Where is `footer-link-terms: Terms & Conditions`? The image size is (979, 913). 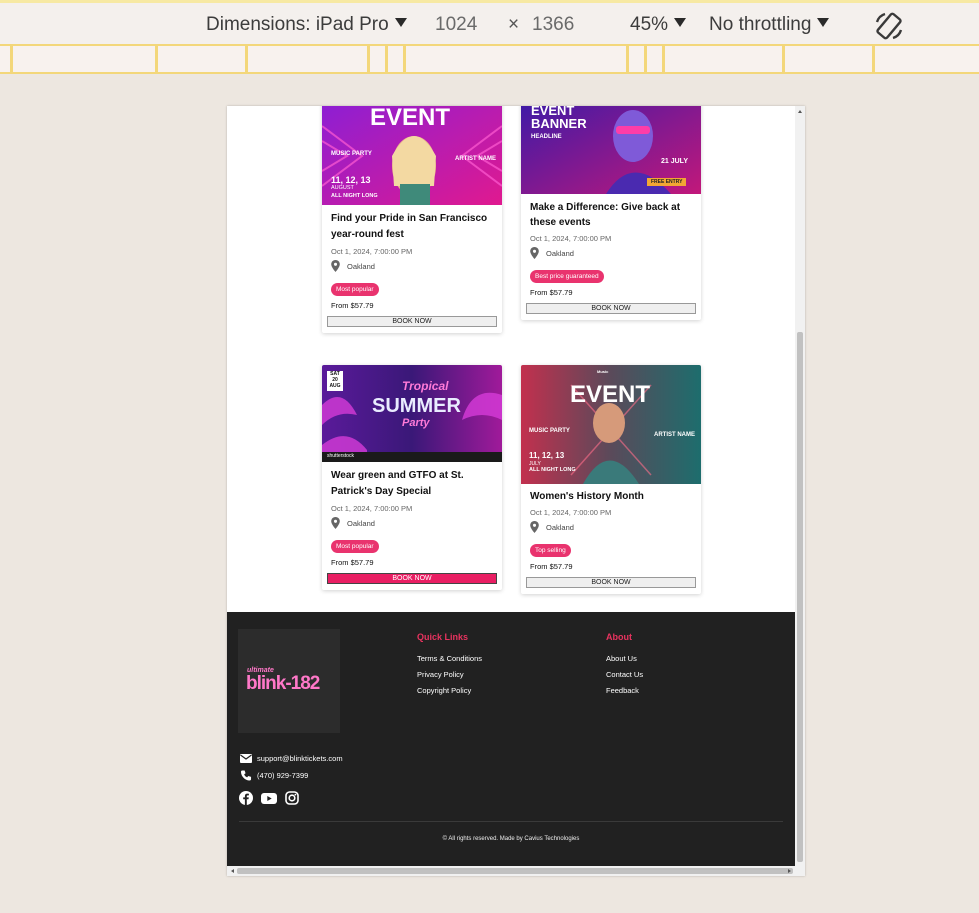
footer-link-terms: Terms & Conditions is located at coordinates (449, 658).